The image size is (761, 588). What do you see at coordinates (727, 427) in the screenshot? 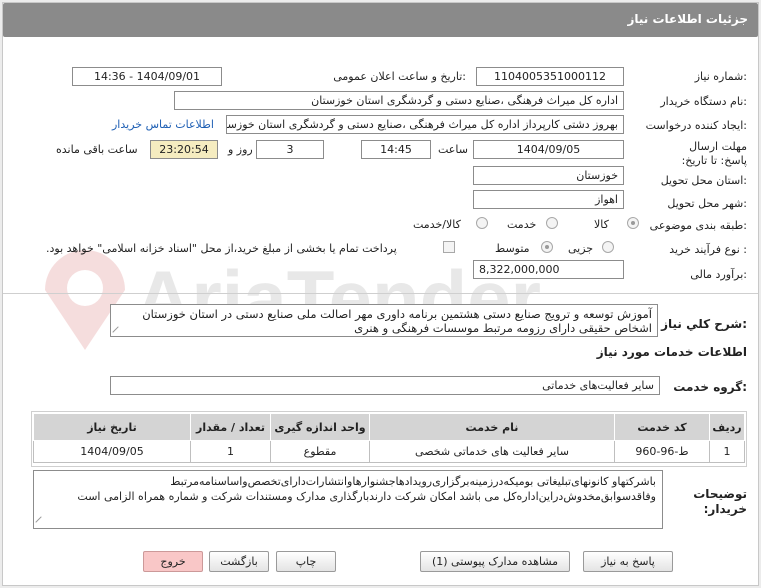
I see `col-row: رديف` at bounding box center [727, 427].